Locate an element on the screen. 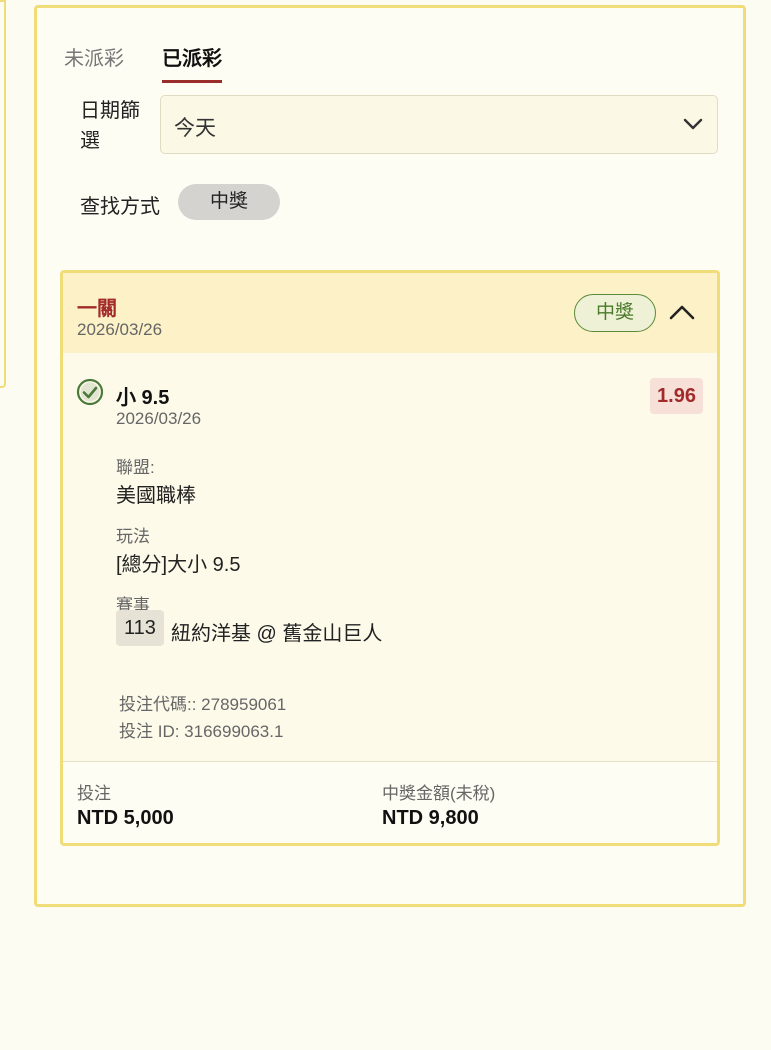 This screenshot has height=1050, width=771. stake-label: 投注 is located at coordinates (94, 793).